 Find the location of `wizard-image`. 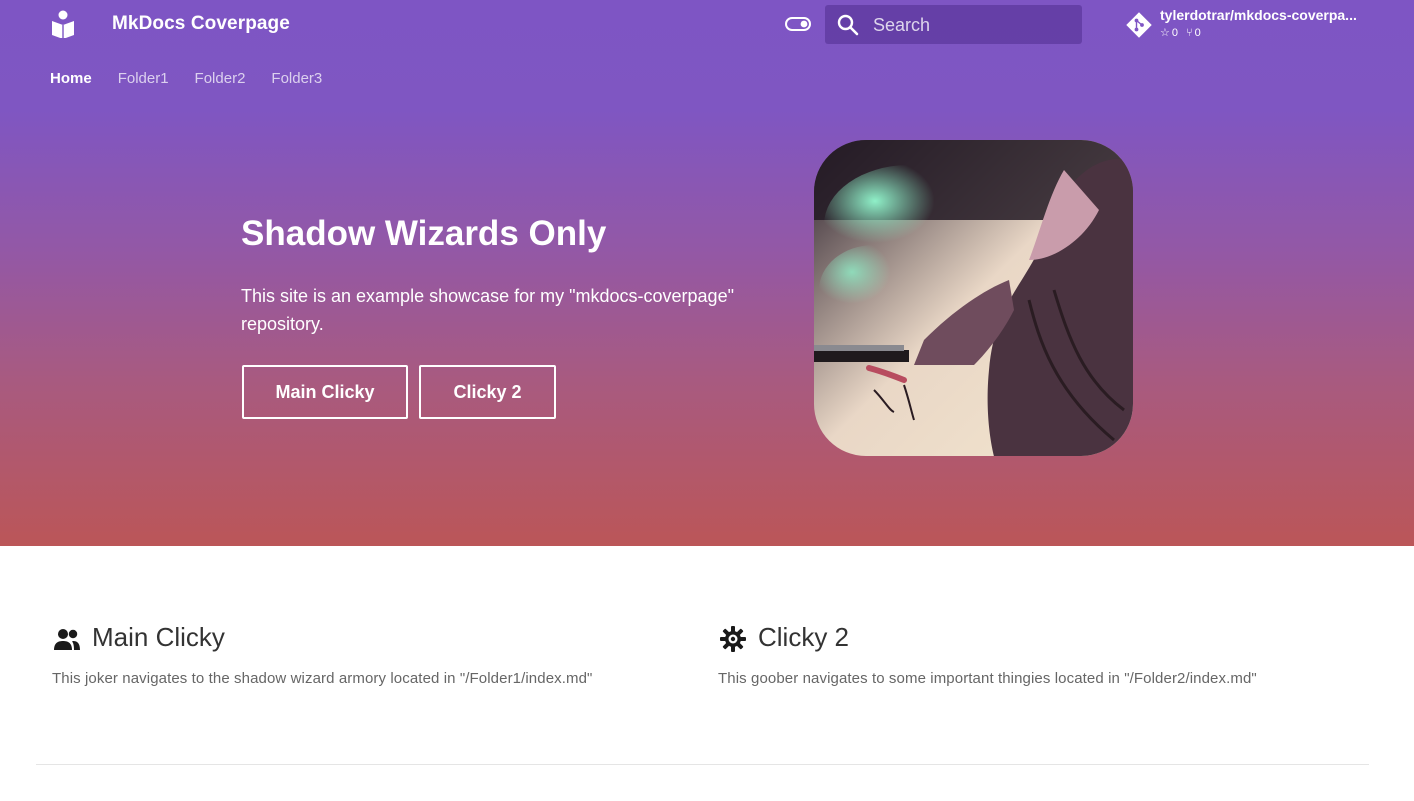

wizard-image is located at coordinates (973, 298).